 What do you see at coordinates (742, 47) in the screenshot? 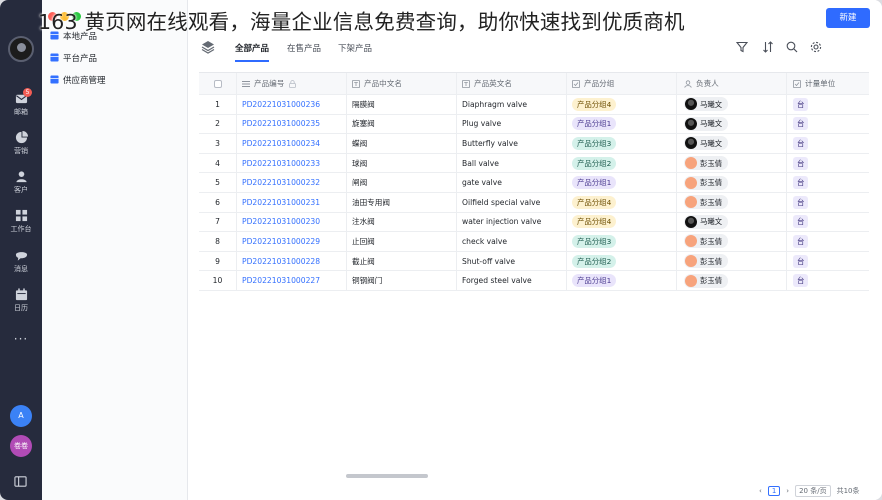
I see `filter-icon` at bounding box center [742, 47].